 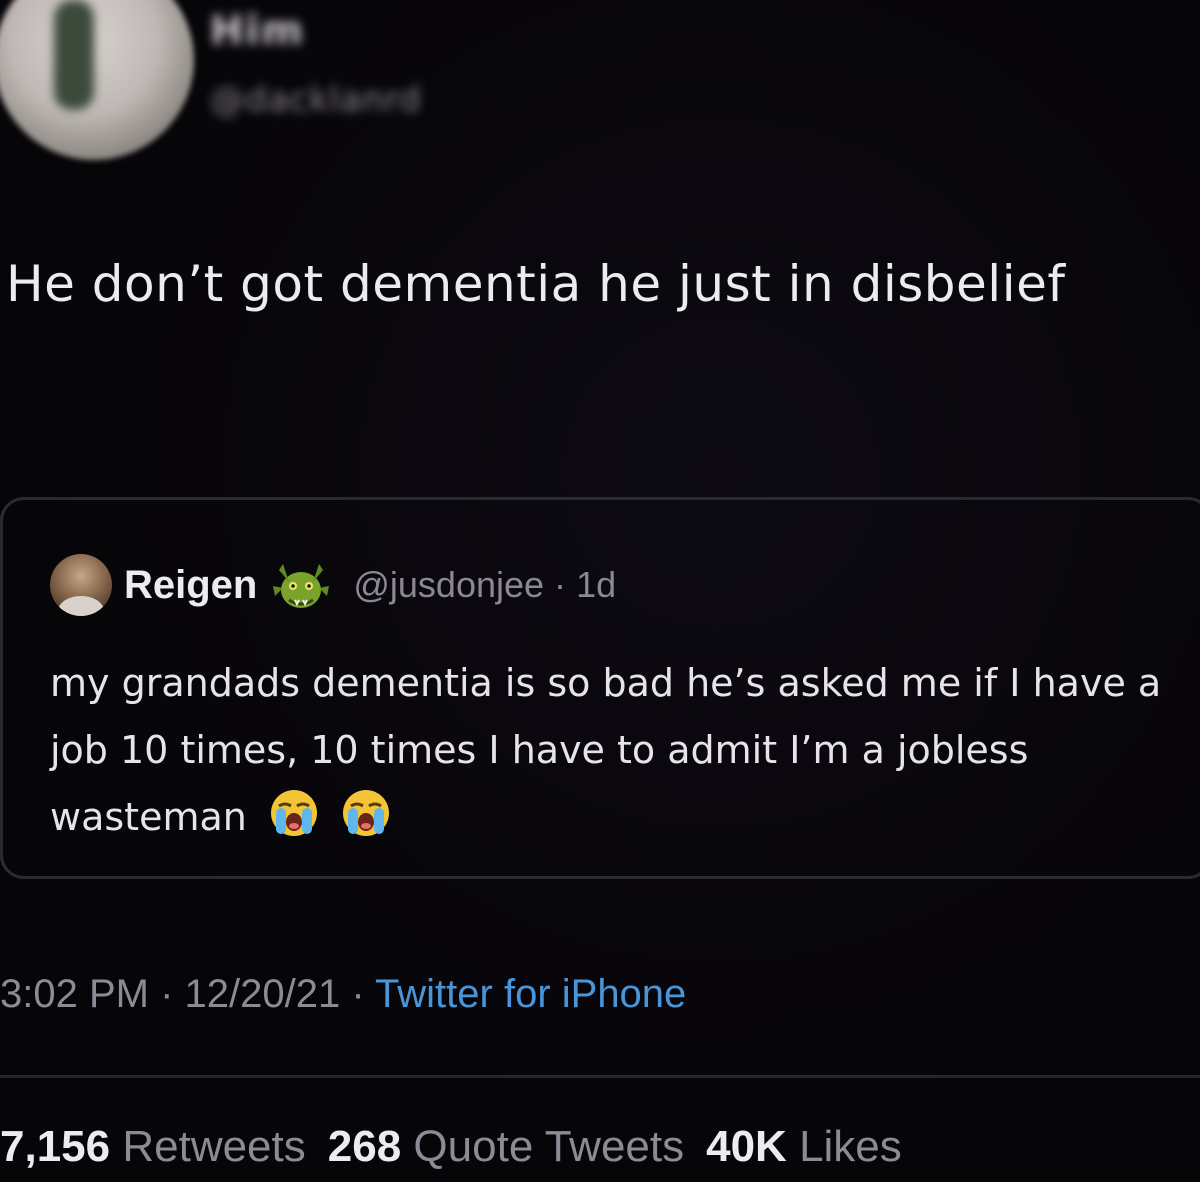 I want to click on tweet-source-link: Twitter for iPhone, so click(x=530, y=994).